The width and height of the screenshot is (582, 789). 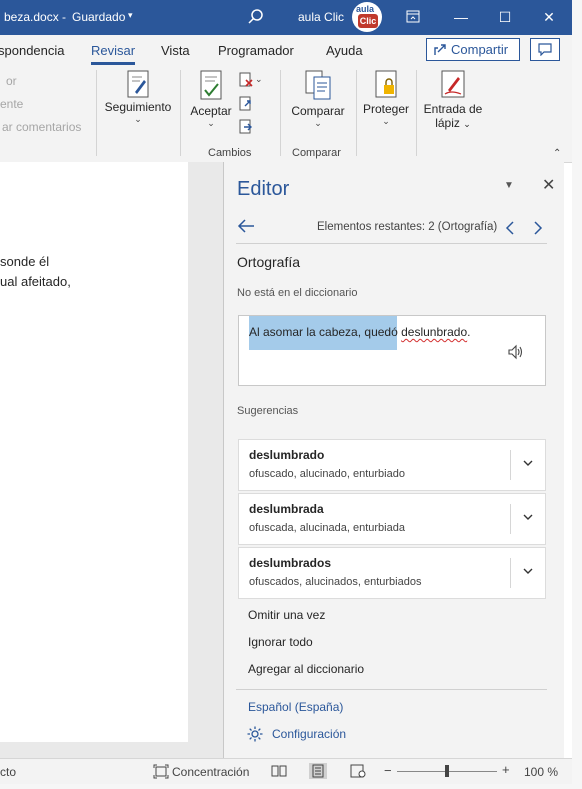 What do you see at coordinates (255, 734) in the screenshot?
I see `gear-icon` at bounding box center [255, 734].